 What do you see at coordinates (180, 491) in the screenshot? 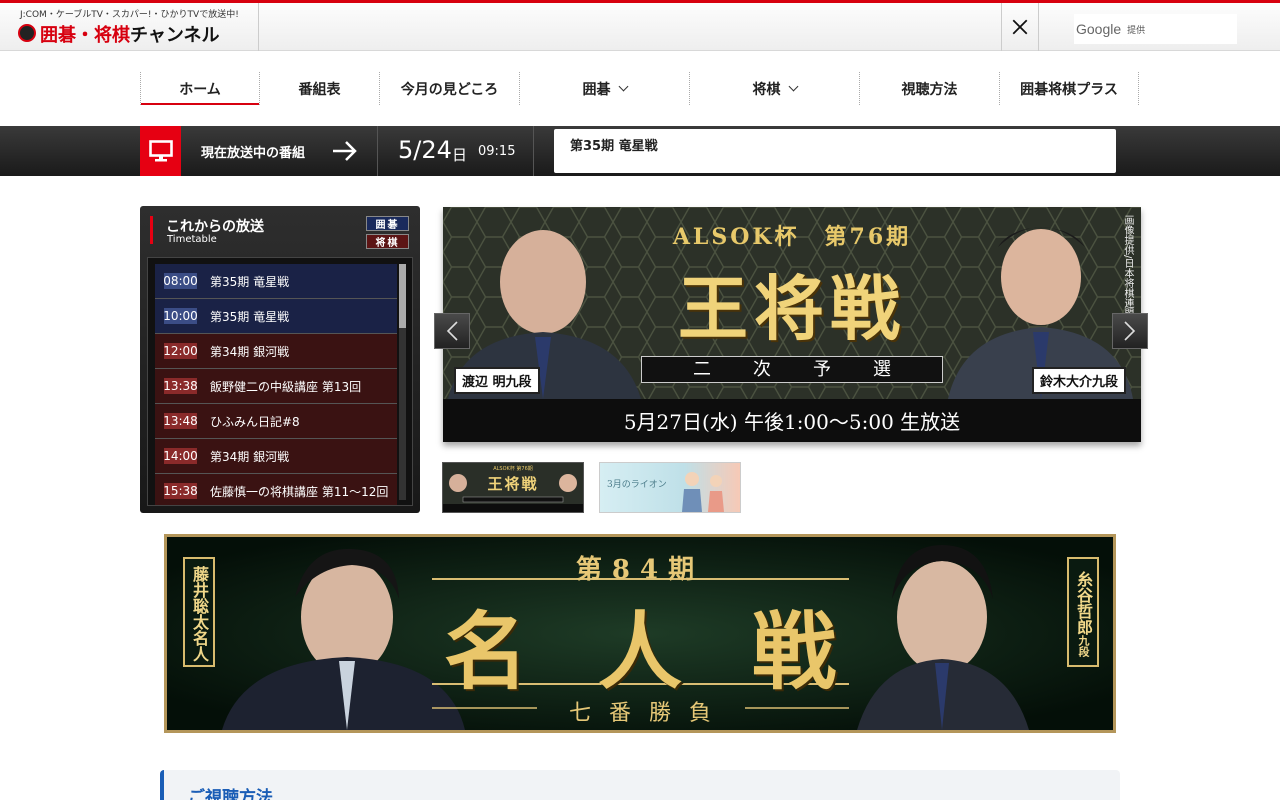
I see `timetable-time: 15:38` at bounding box center [180, 491].